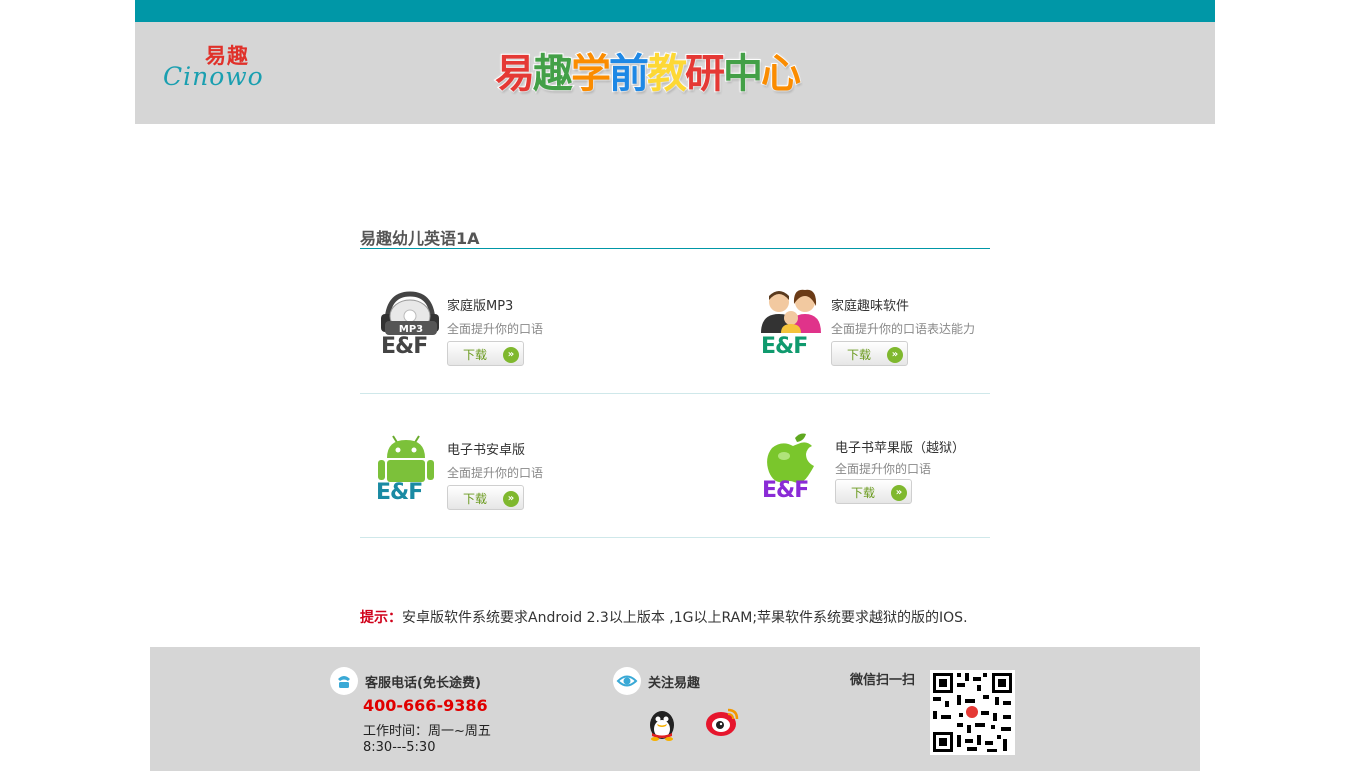  I want to click on banner-char: 中, so click(743, 74).